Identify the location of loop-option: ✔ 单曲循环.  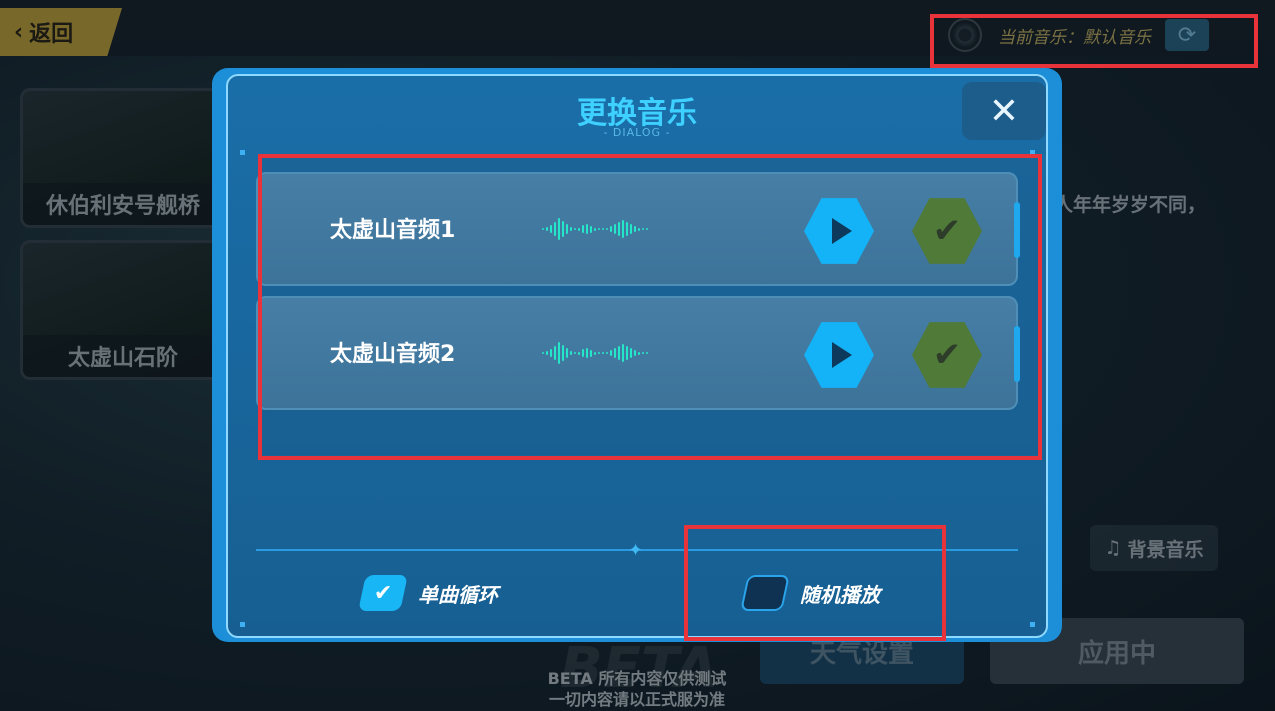
(428, 593).